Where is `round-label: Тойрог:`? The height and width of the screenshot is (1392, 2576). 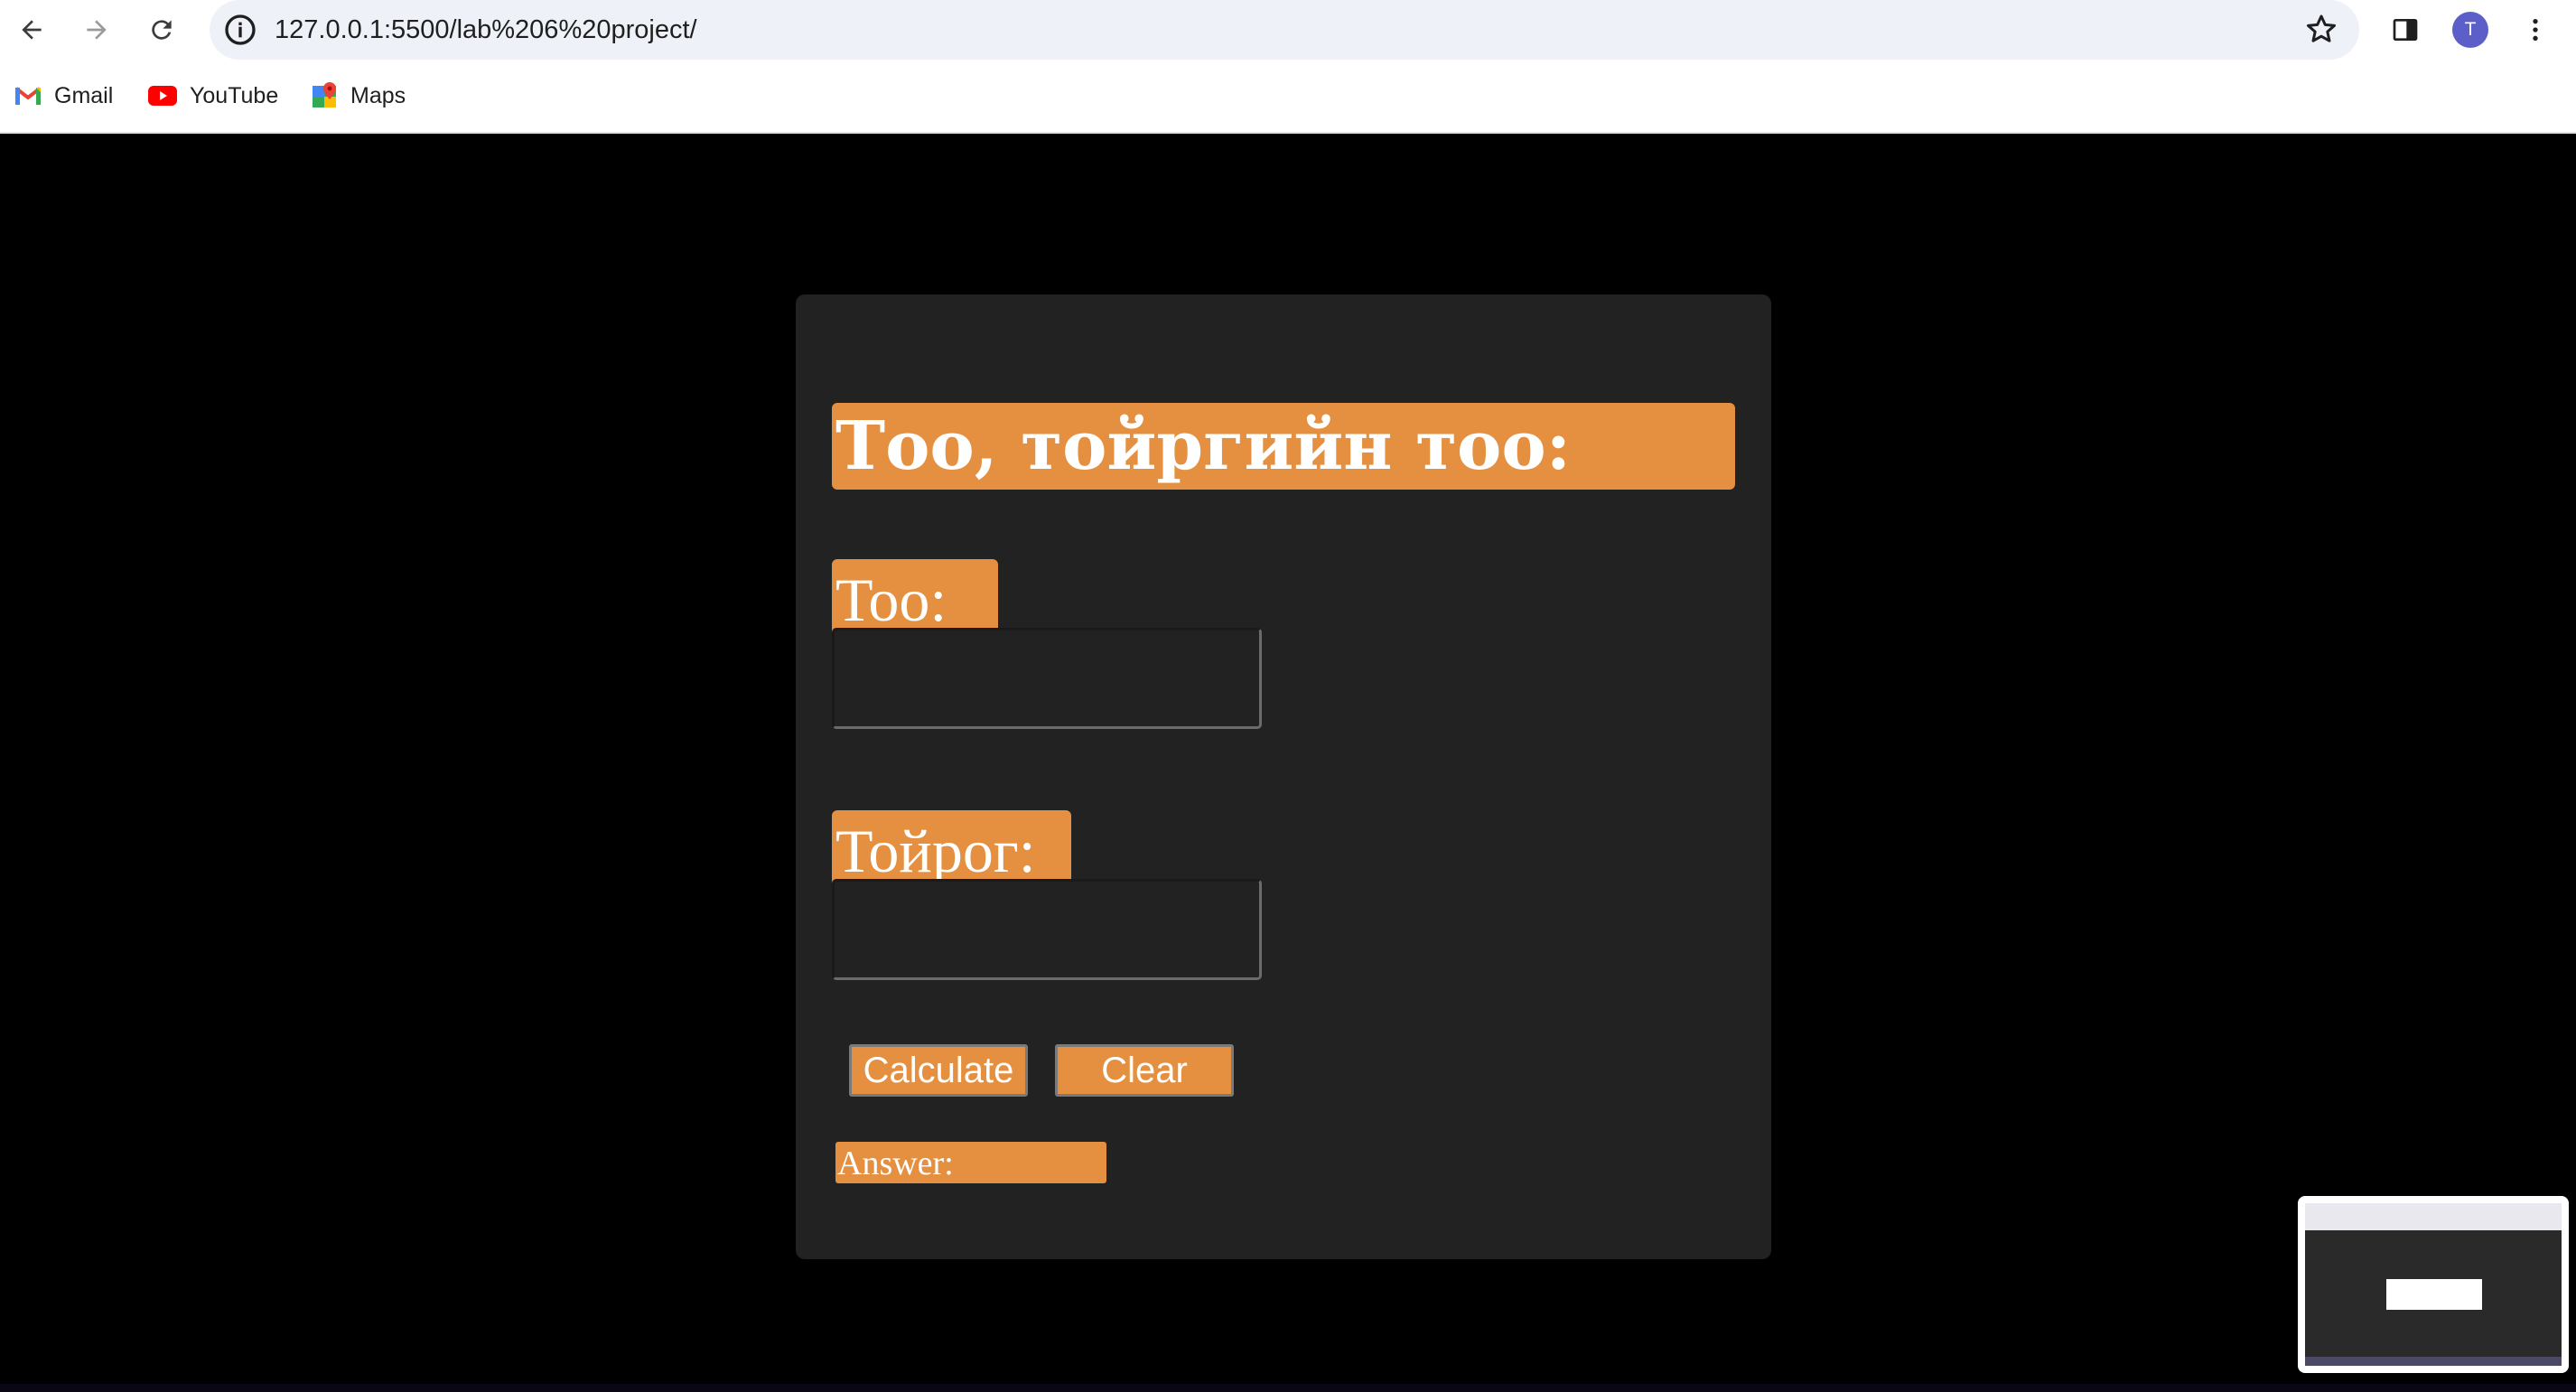
round-label: Тойрог: is located at coordinates (952, 849).